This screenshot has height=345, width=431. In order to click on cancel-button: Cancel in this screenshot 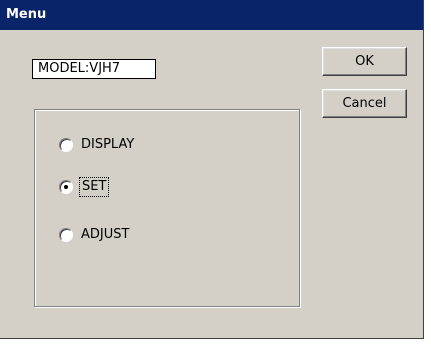, I will do `click(364, 103)`.